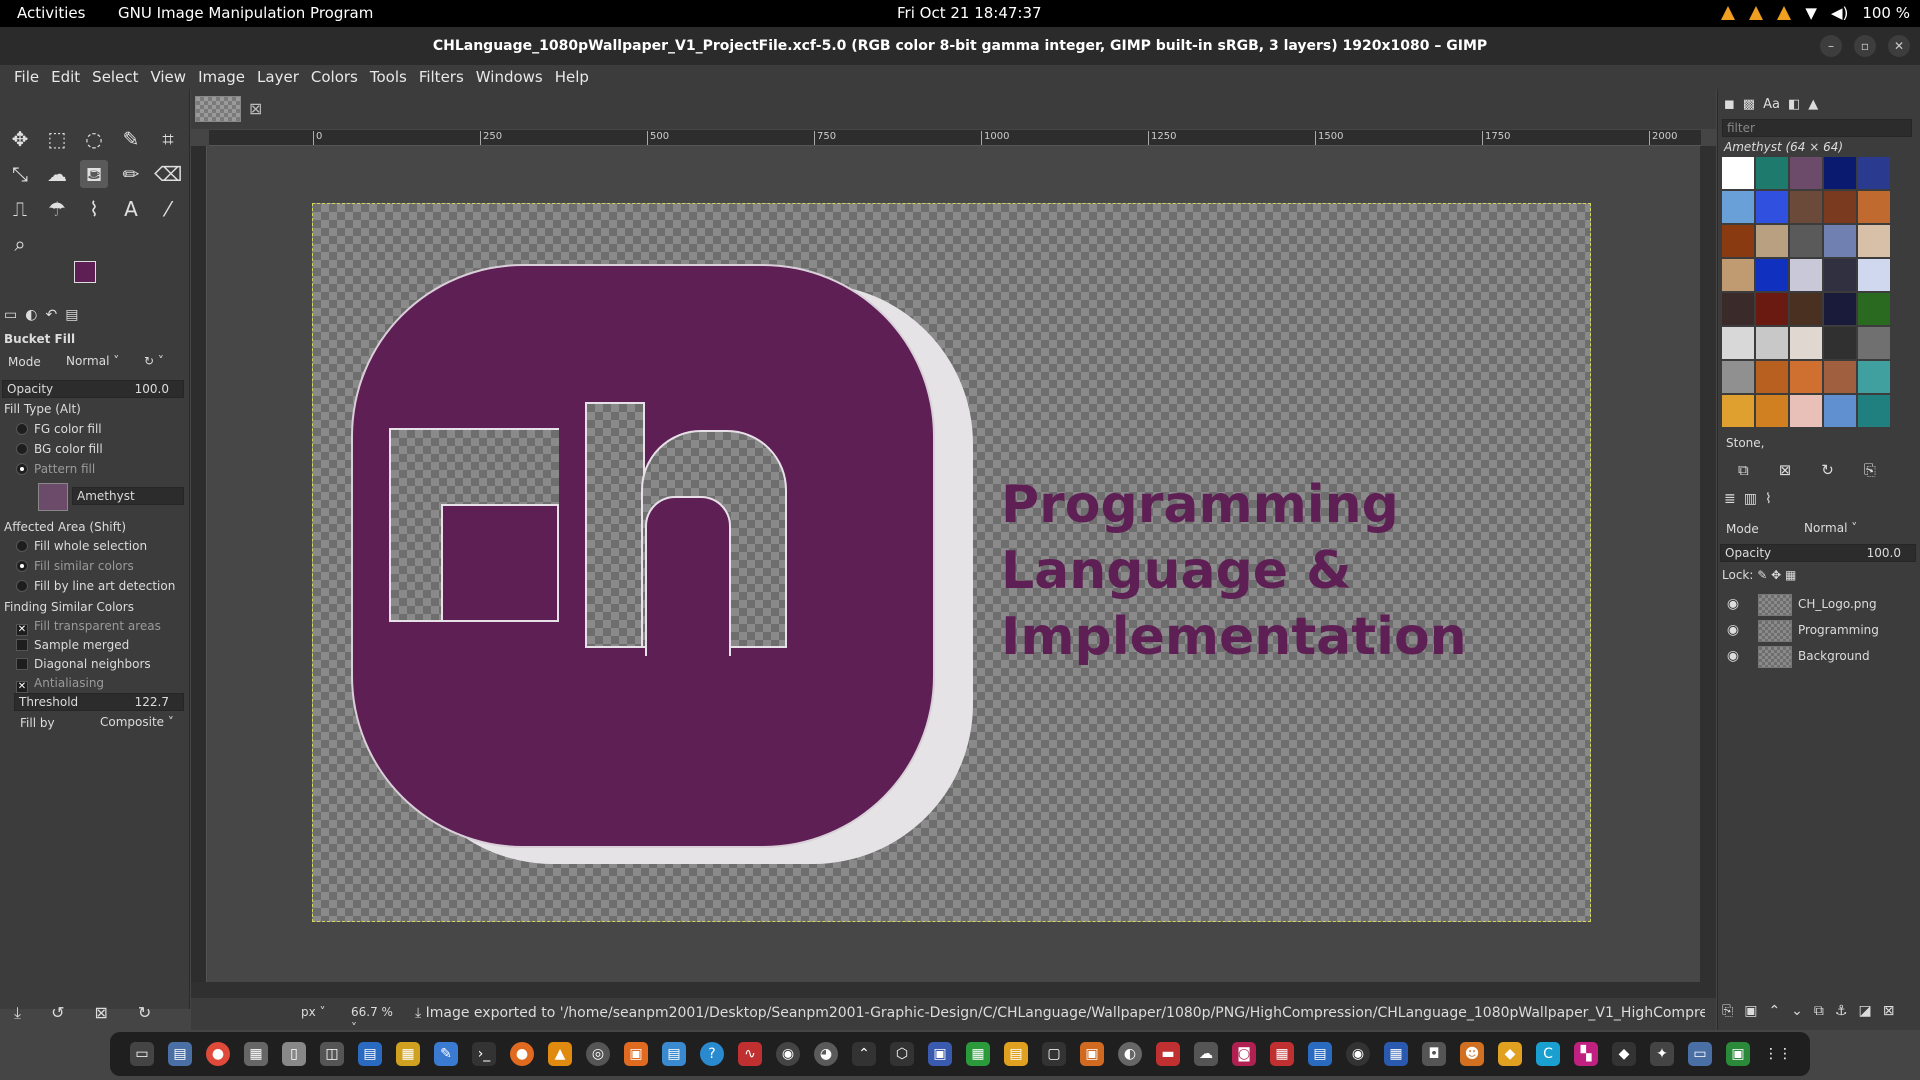 This screenshot has width=1920, height=1080. What do you see at coordinates (750, 1054) in the screenshot?
I see `app-icon: ∿` at bounding box center [750, 1054].